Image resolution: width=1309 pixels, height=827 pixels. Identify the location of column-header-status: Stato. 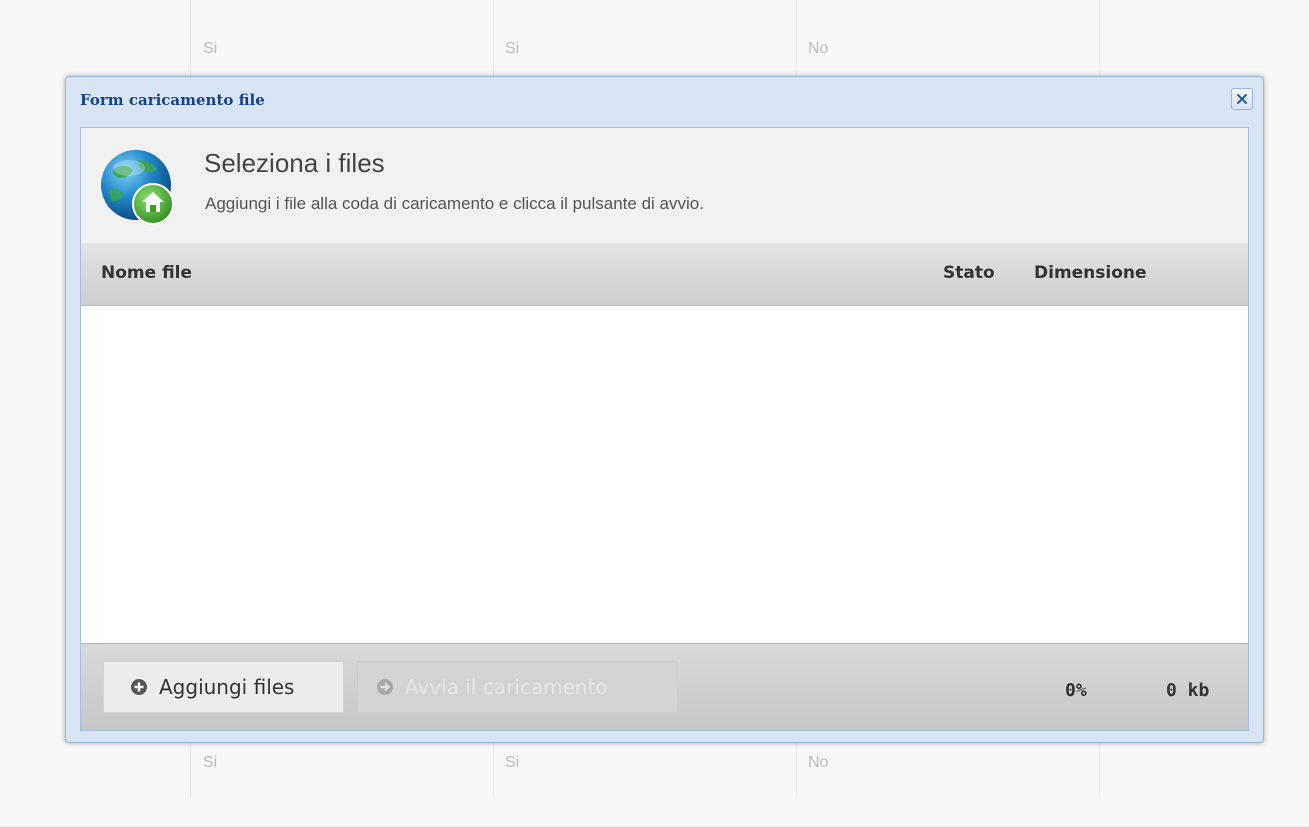
(969, 273).